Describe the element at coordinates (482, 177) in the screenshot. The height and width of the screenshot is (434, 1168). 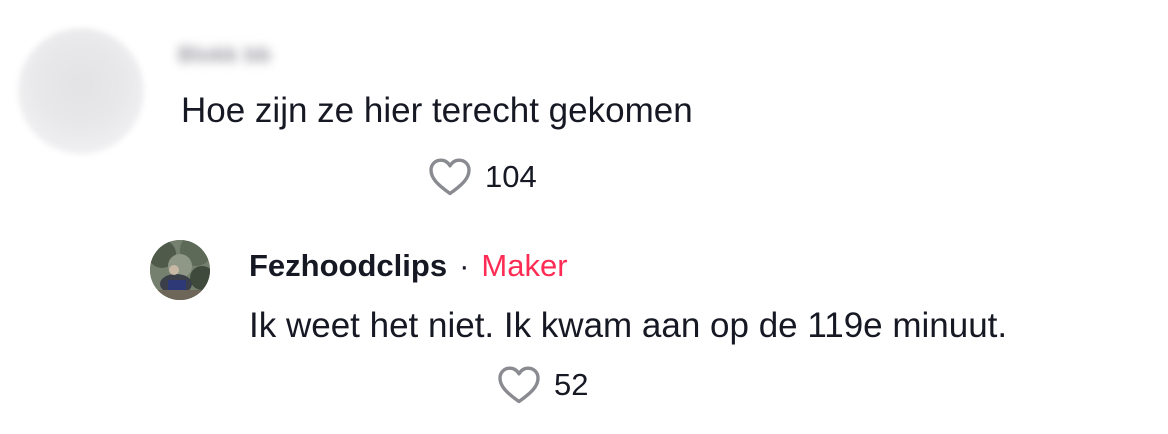
I see `like-control: 104` at that location.